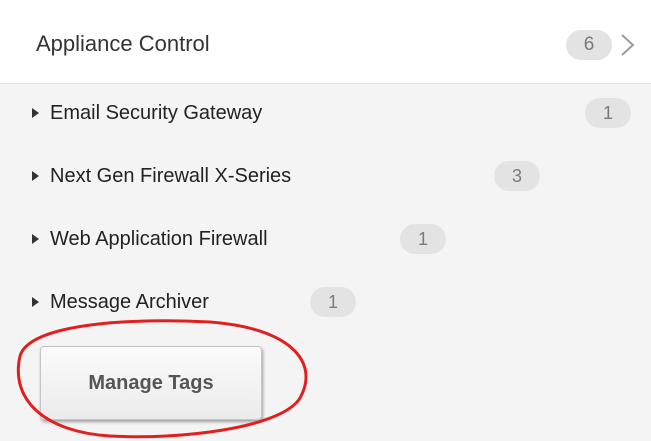 Image resolution: width=651 pixels, height=441 pixels. I want to click on tree-item-email-security-gateway: Email Security Gateway 1, so click(325, 114).